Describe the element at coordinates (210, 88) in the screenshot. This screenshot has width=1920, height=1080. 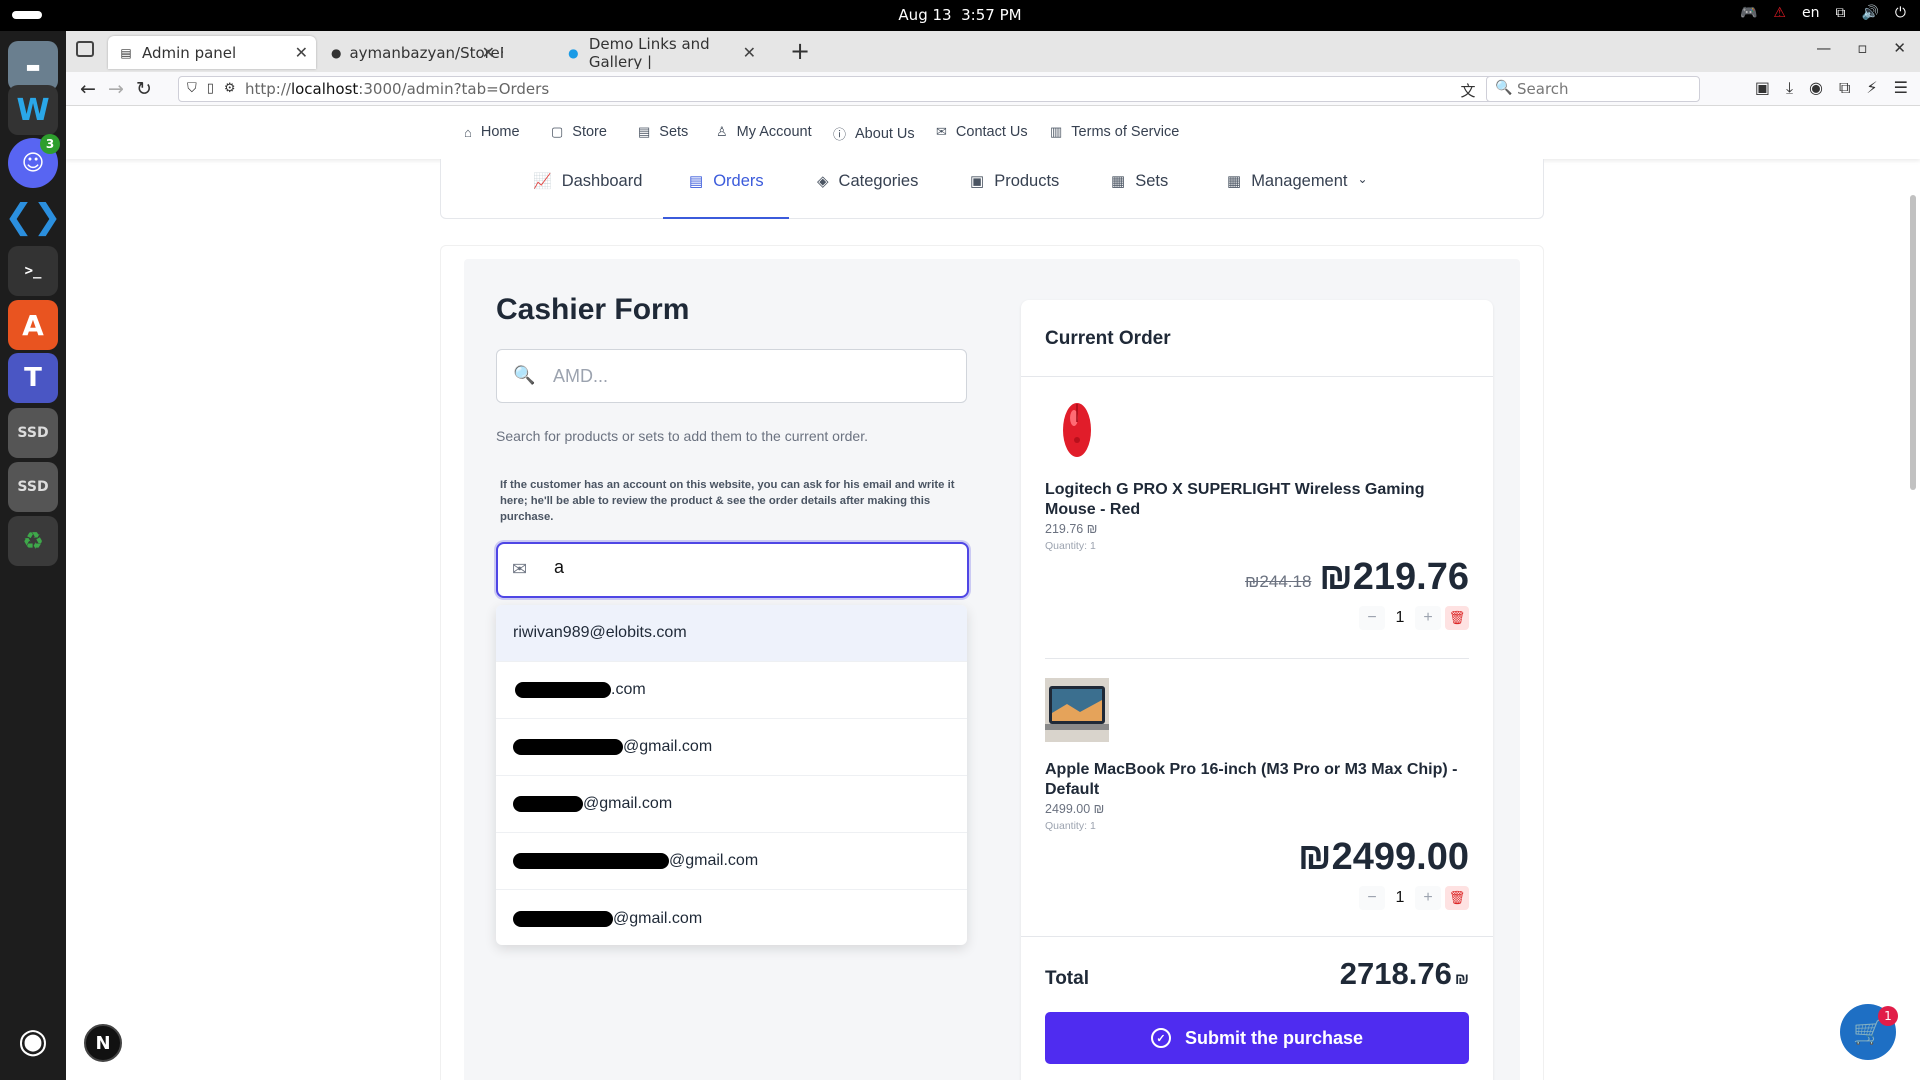
I see `page-info-icon: ▯` at that location.